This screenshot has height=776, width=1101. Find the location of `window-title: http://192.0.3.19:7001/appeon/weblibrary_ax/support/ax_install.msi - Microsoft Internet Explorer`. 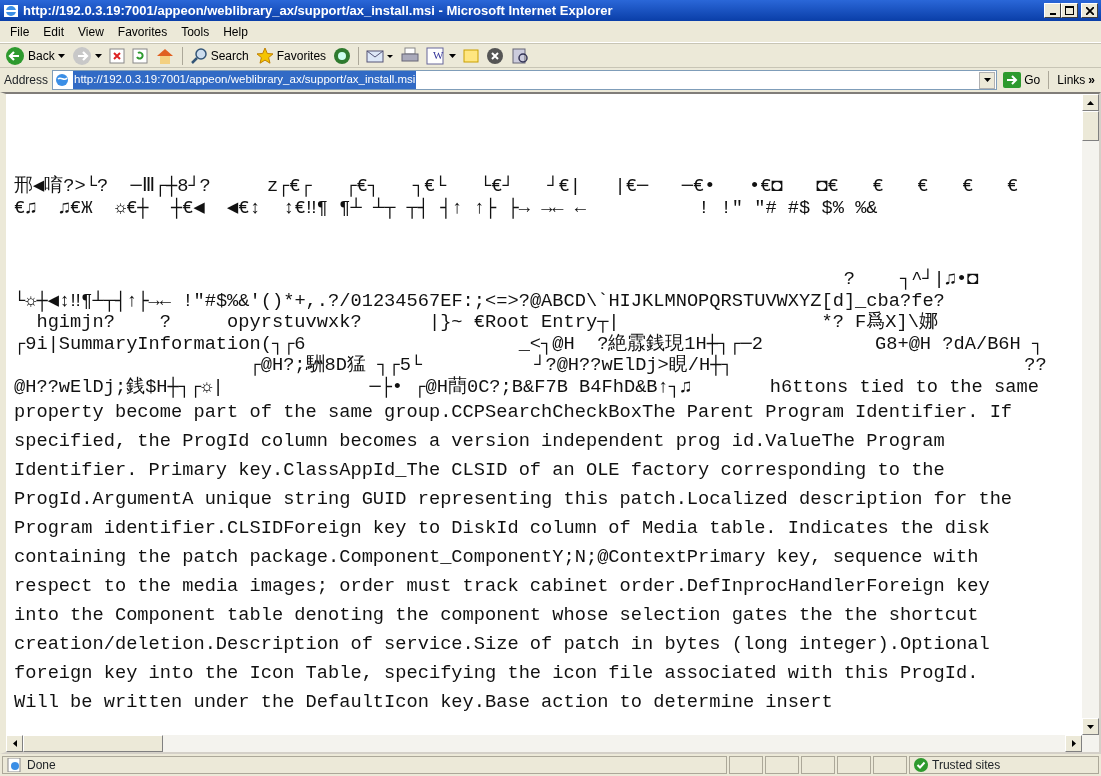

window-title: http://192.0.3.19:7001/appeon/weblibrary_ax/support/ax_install.msi - Microsoft Internet Explorer is located at coordinates (318, 10).